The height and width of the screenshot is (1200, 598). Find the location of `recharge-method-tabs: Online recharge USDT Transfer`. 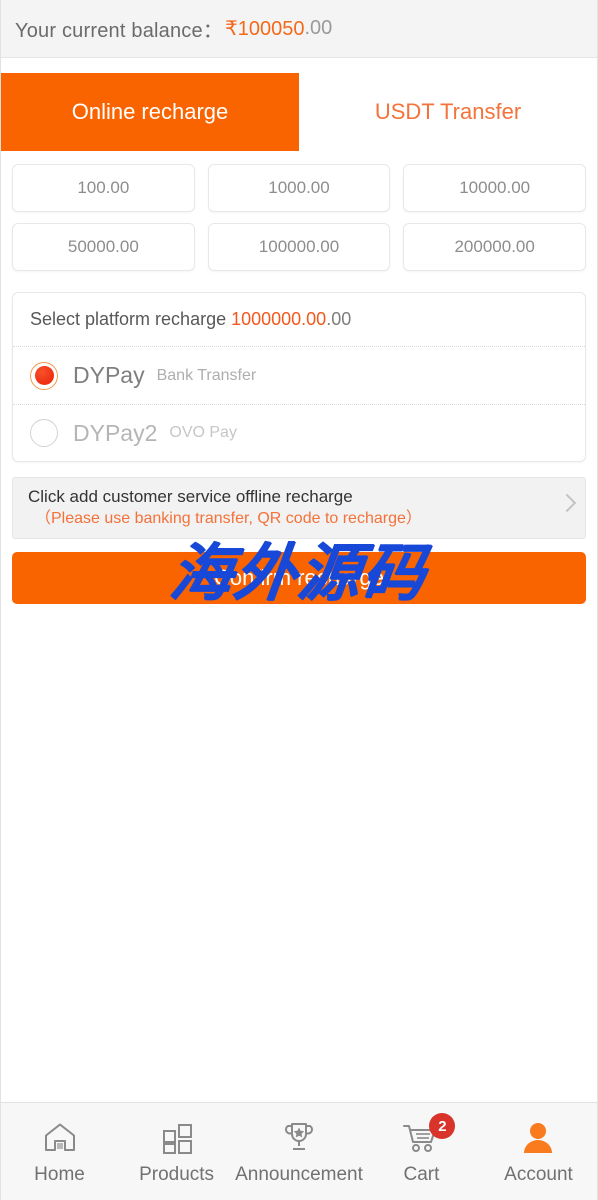

recharge-method-tabs: Online recharge USDT Transfer is located at coordinates (299, 112).